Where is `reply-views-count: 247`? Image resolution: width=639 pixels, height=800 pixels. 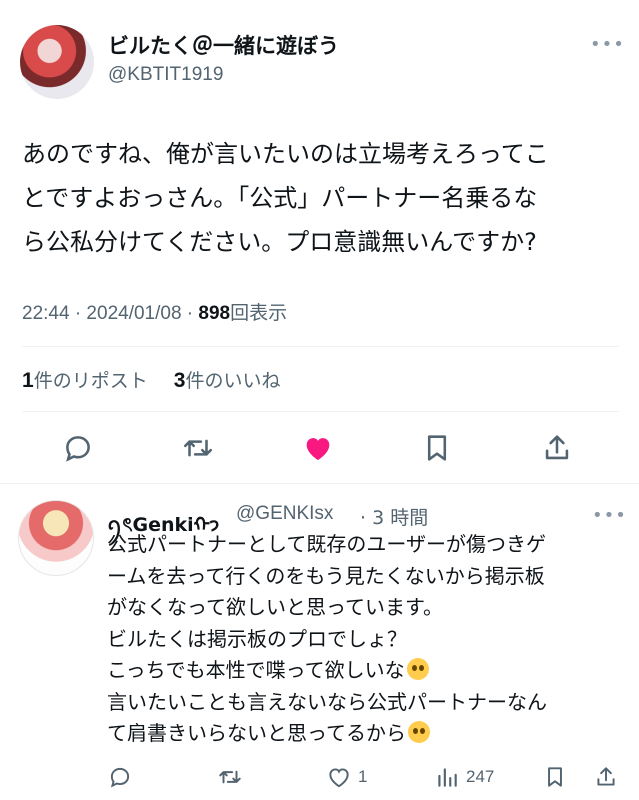 reply-views-count: 247 is located at coordinates (480, 776).